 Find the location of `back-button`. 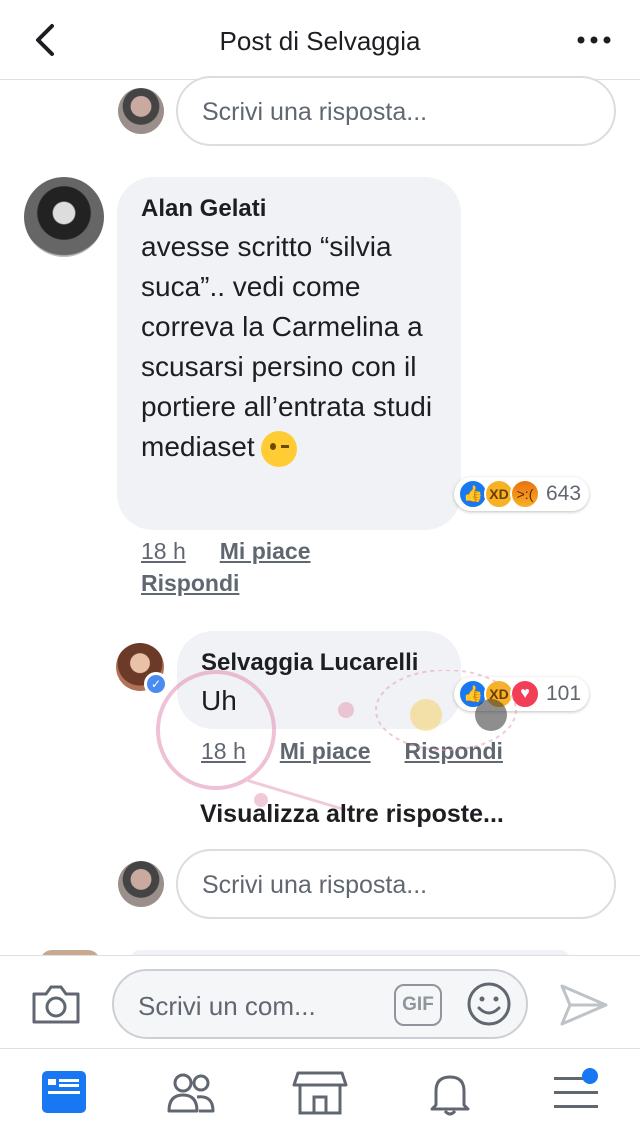

back-button is located at coordinates (46, 40).